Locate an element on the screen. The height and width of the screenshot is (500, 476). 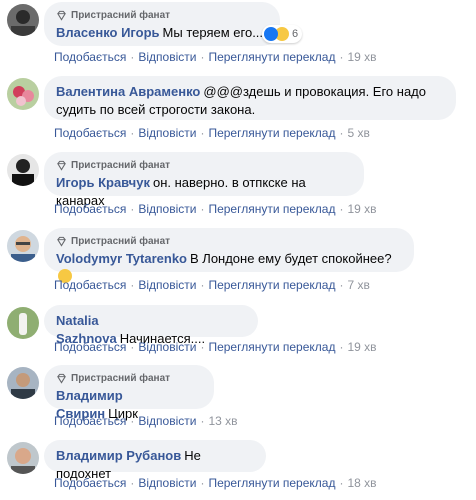
comment-actions: Подобається · Відповісти · 13 хв is located at coordinates (146, 421).